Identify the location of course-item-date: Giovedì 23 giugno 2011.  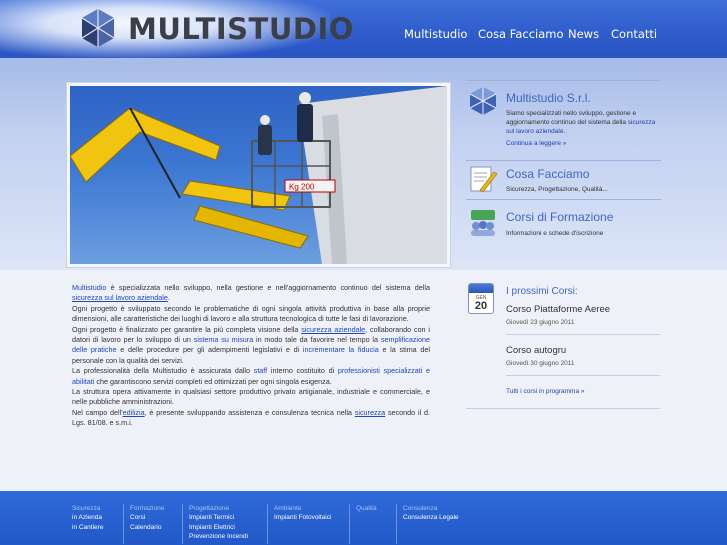
(540, 322).